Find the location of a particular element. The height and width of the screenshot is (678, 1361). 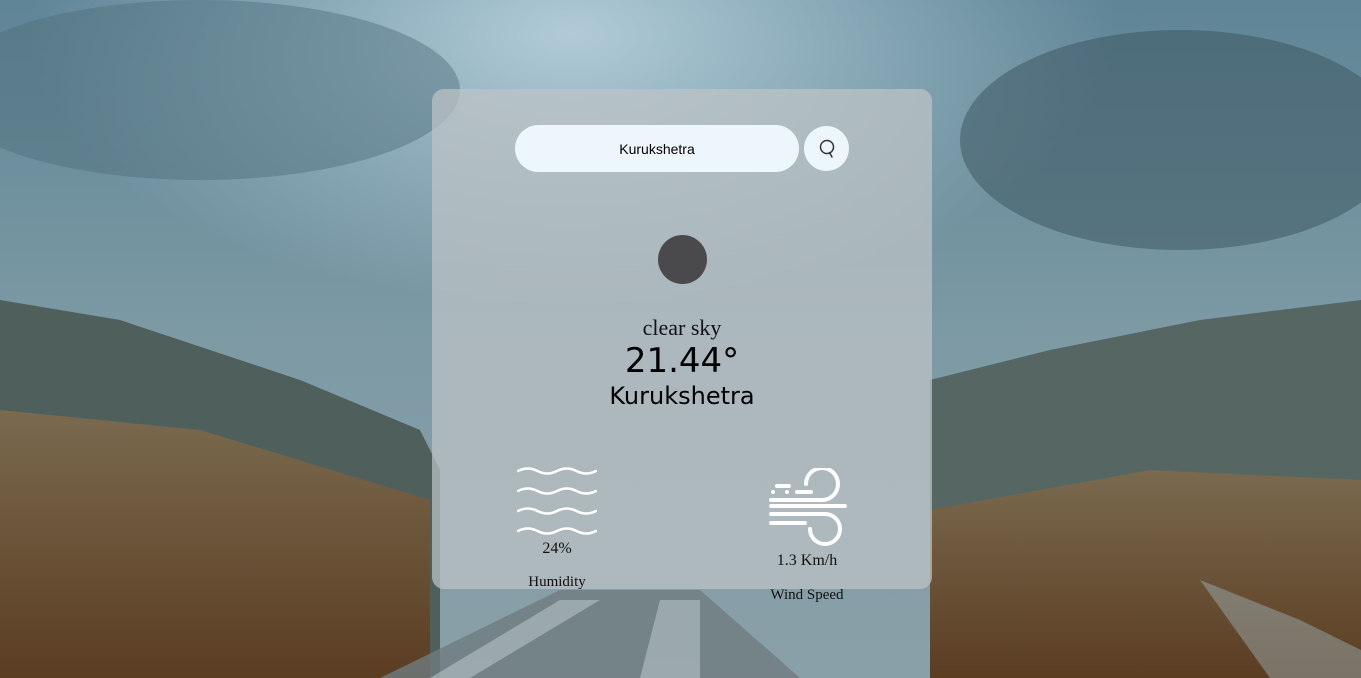

search-input is located at coordinates (657, 148).